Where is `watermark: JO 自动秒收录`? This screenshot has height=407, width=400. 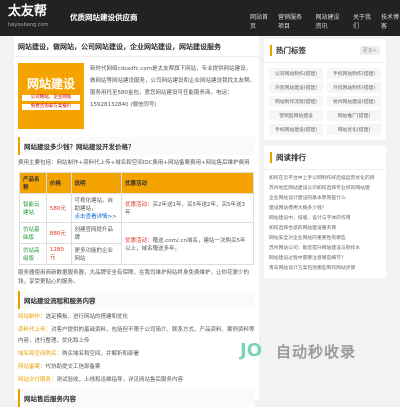
watermark: JO 自动秒收录 is located at coordinates (315, 351).